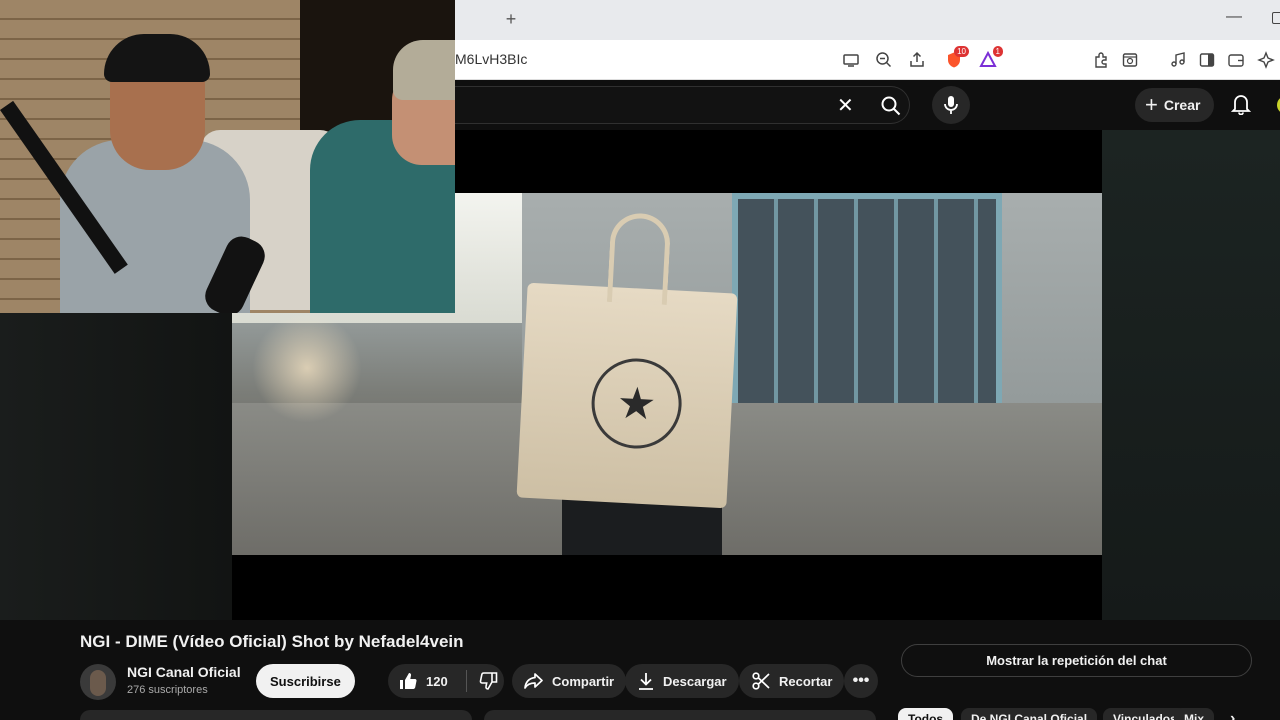 The image size is (1280, 720). What do you see at coordinates (184, 672) in the screenshot?
I see `channel-name: NGI Canal Oficial` at bounding box center [184, 672].